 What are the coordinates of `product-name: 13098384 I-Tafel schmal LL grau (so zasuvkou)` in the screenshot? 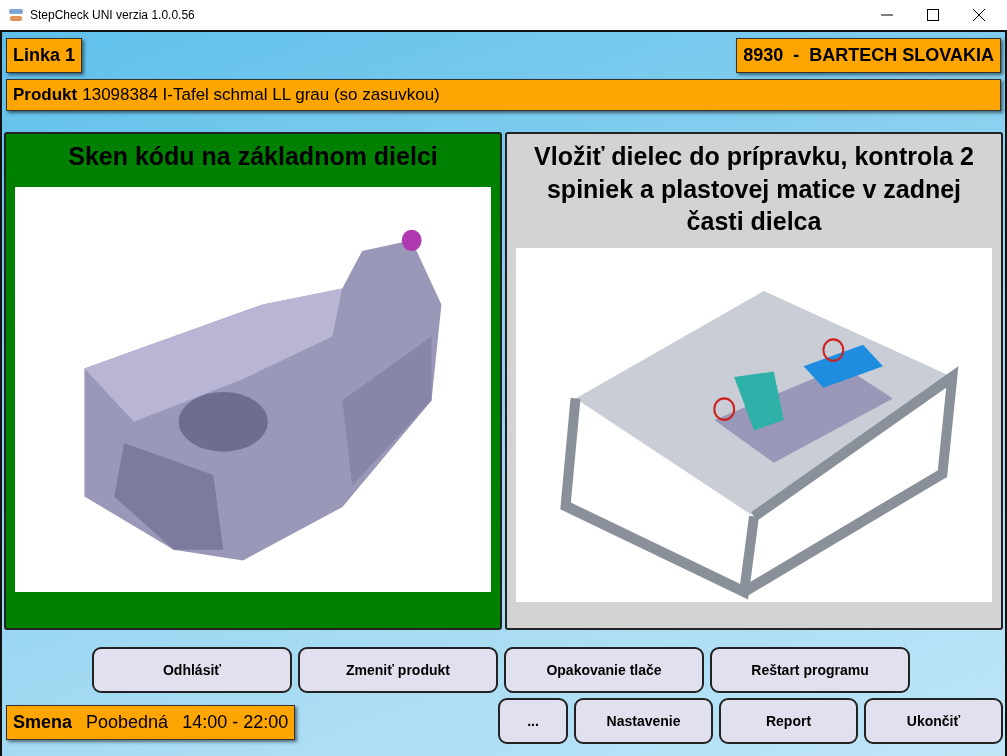 It's located at (261, 95).